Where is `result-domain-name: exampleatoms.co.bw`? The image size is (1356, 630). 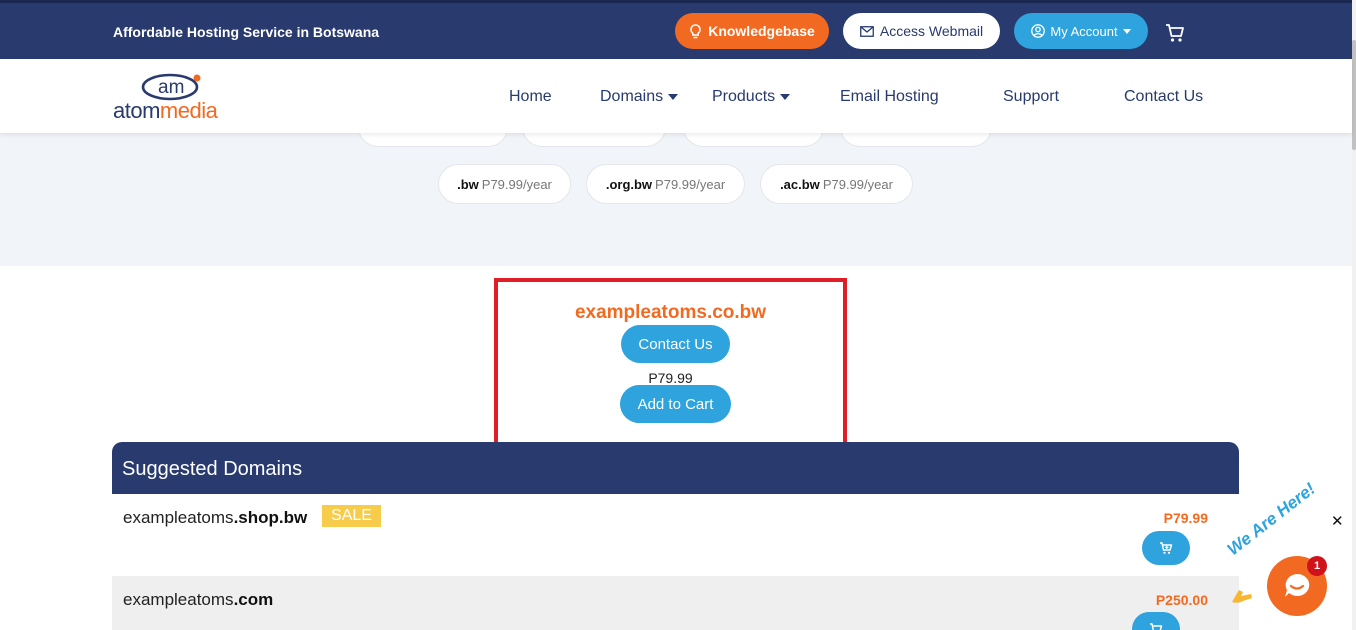
result-domain-name: exampleatoms.co.bw is located at coordinates (670, 312).